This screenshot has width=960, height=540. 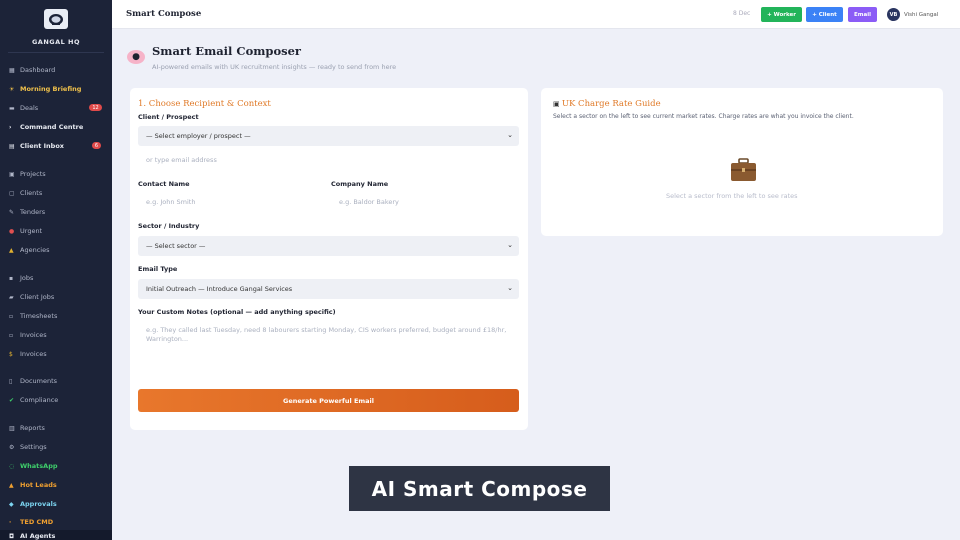 I want to click on invoice-icon: ▫, so click(x=11, y=335).